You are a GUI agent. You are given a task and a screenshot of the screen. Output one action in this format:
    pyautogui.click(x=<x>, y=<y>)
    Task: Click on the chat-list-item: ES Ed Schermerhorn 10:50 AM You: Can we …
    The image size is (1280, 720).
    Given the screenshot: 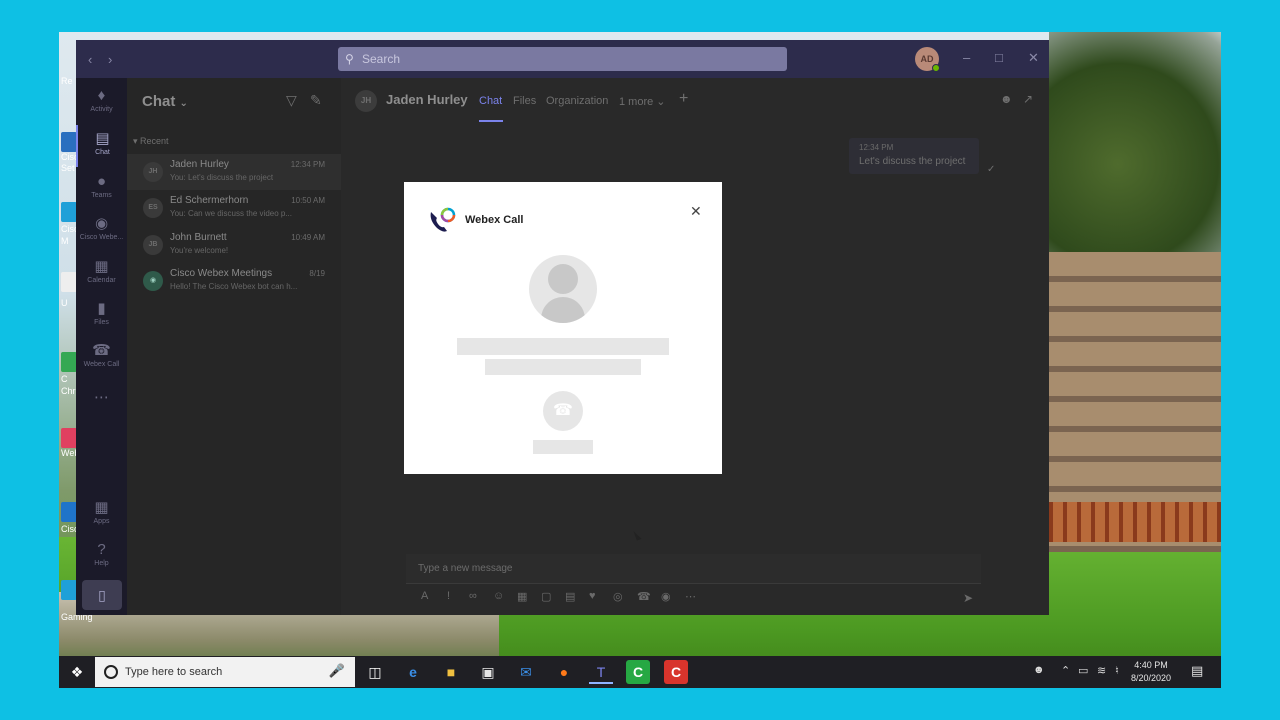 What is the action you would take?
    pyautogui.click(x=234, y=208)
    